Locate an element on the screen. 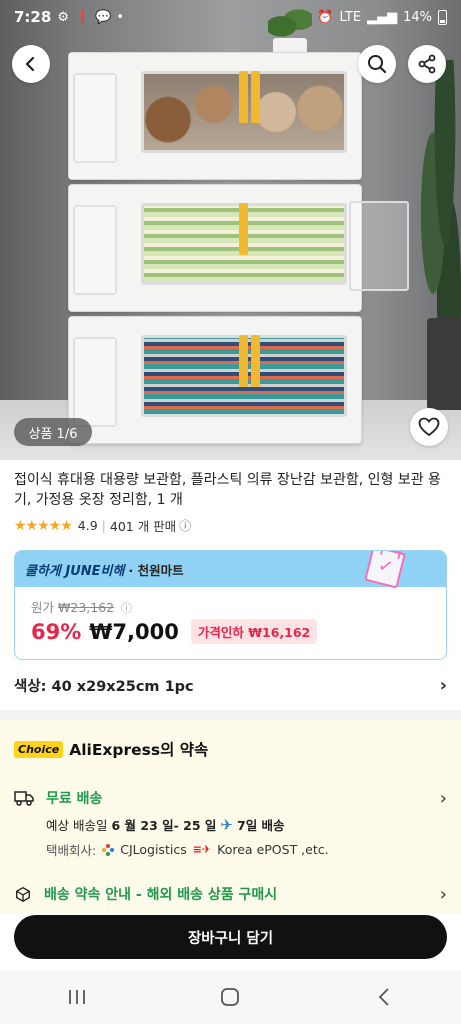 Image resolution: width=461 pixels, height=1024 pixels. delivery-notice-label: 배송 약속 안내 - 해외 배송 상품 구매시 is located at coordinates (161, 895).